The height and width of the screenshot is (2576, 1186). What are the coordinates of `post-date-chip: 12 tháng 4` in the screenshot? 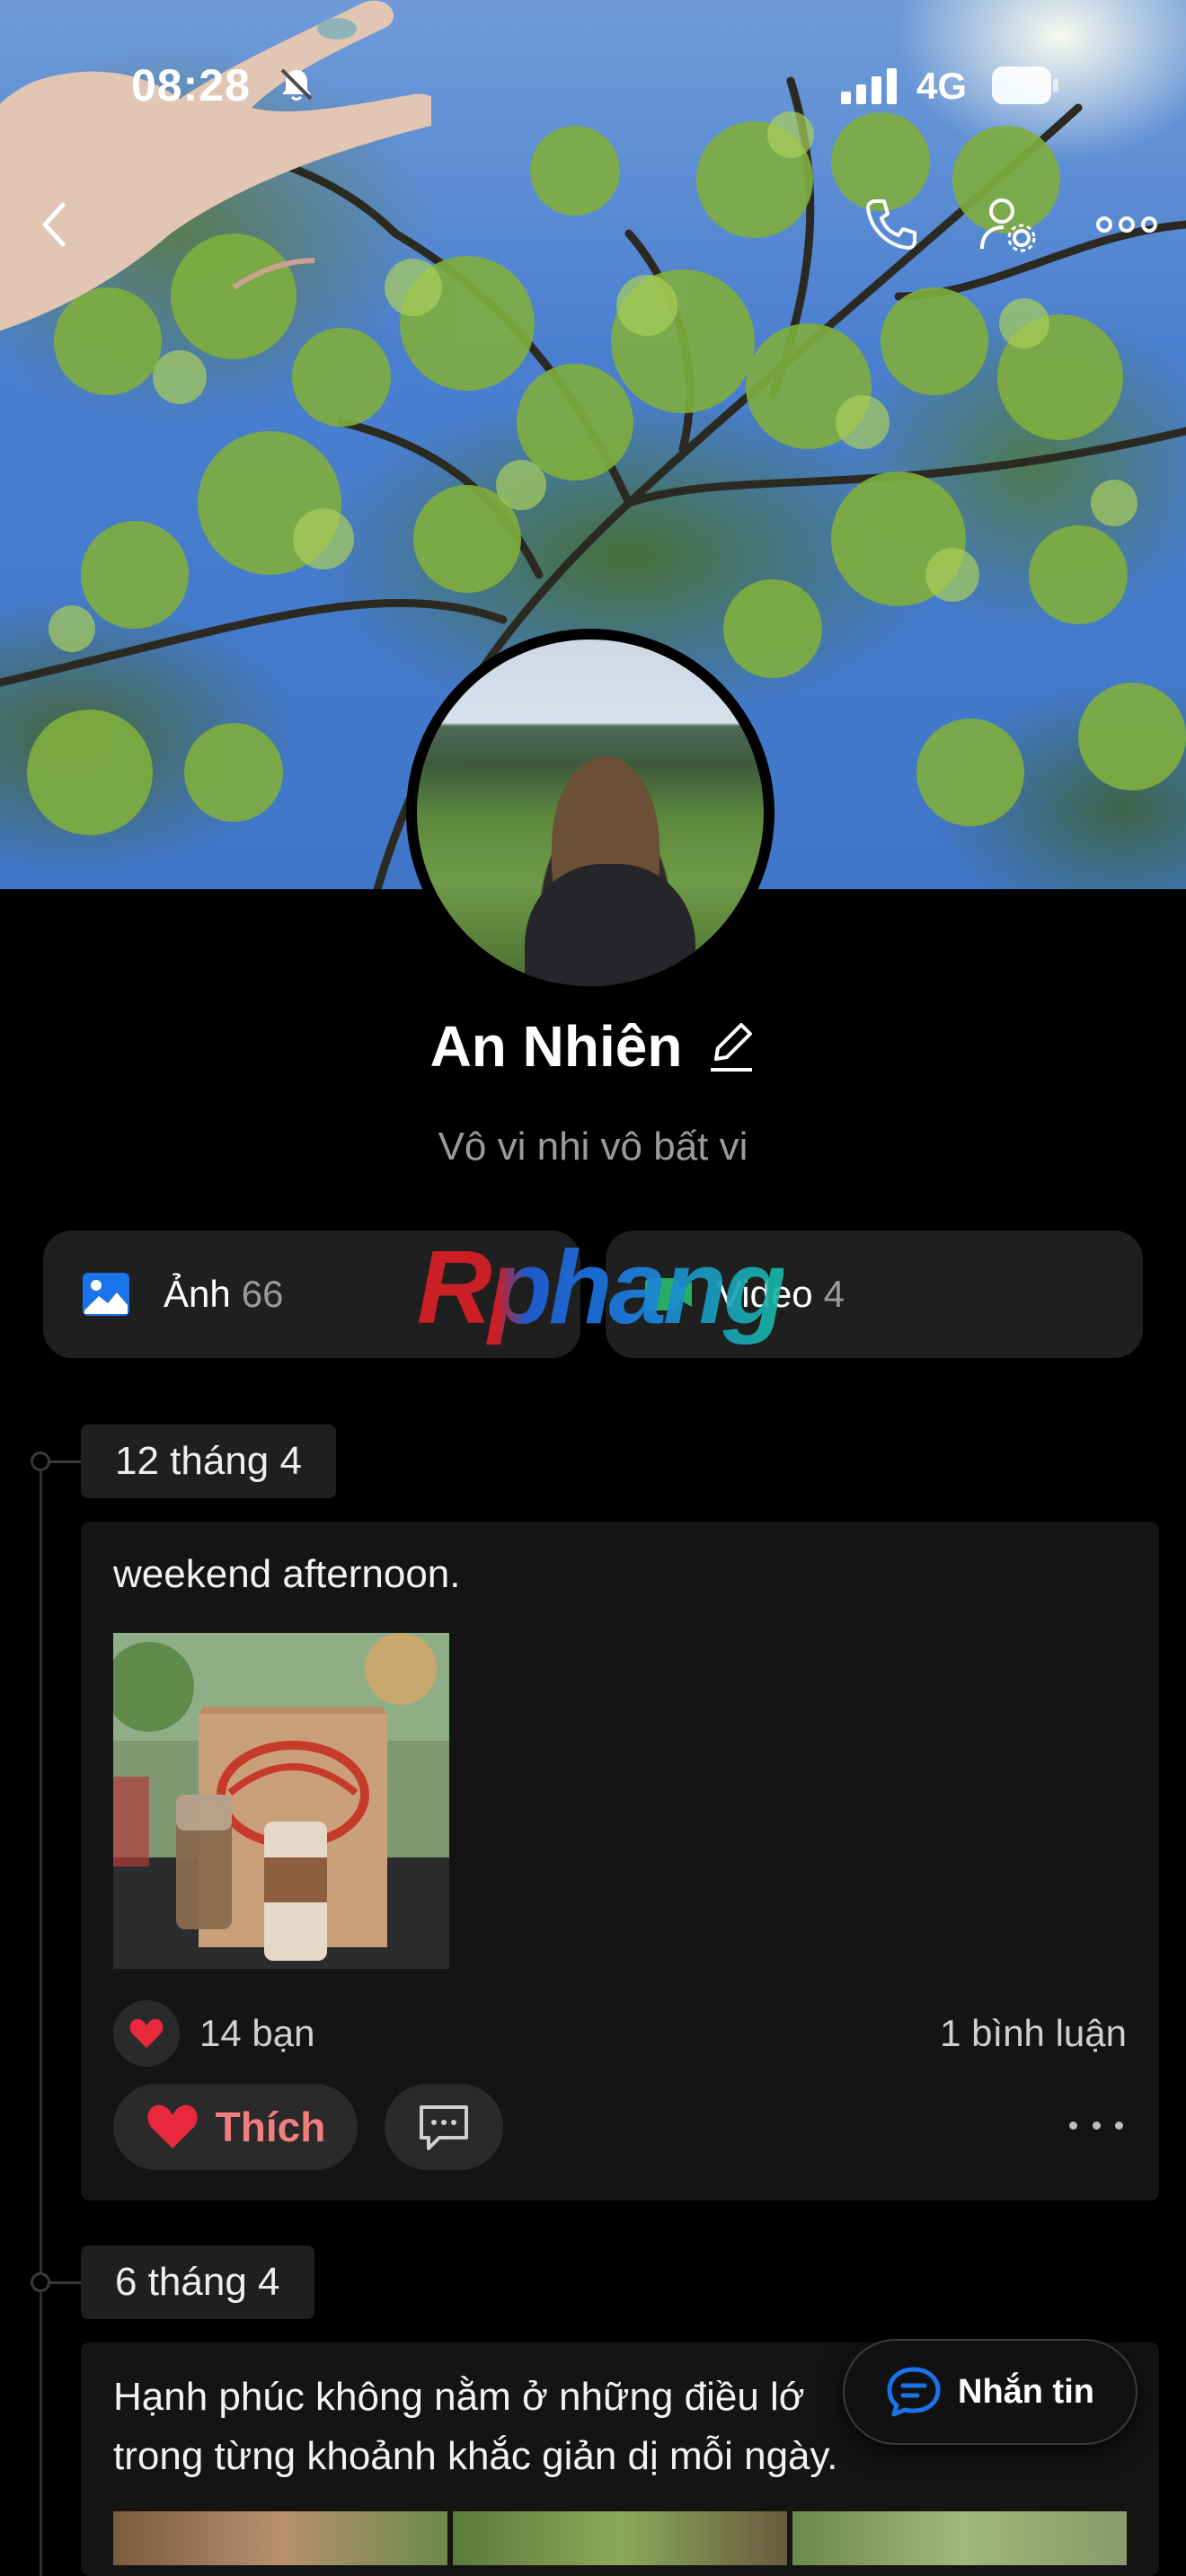 It's located at (208, 1461).